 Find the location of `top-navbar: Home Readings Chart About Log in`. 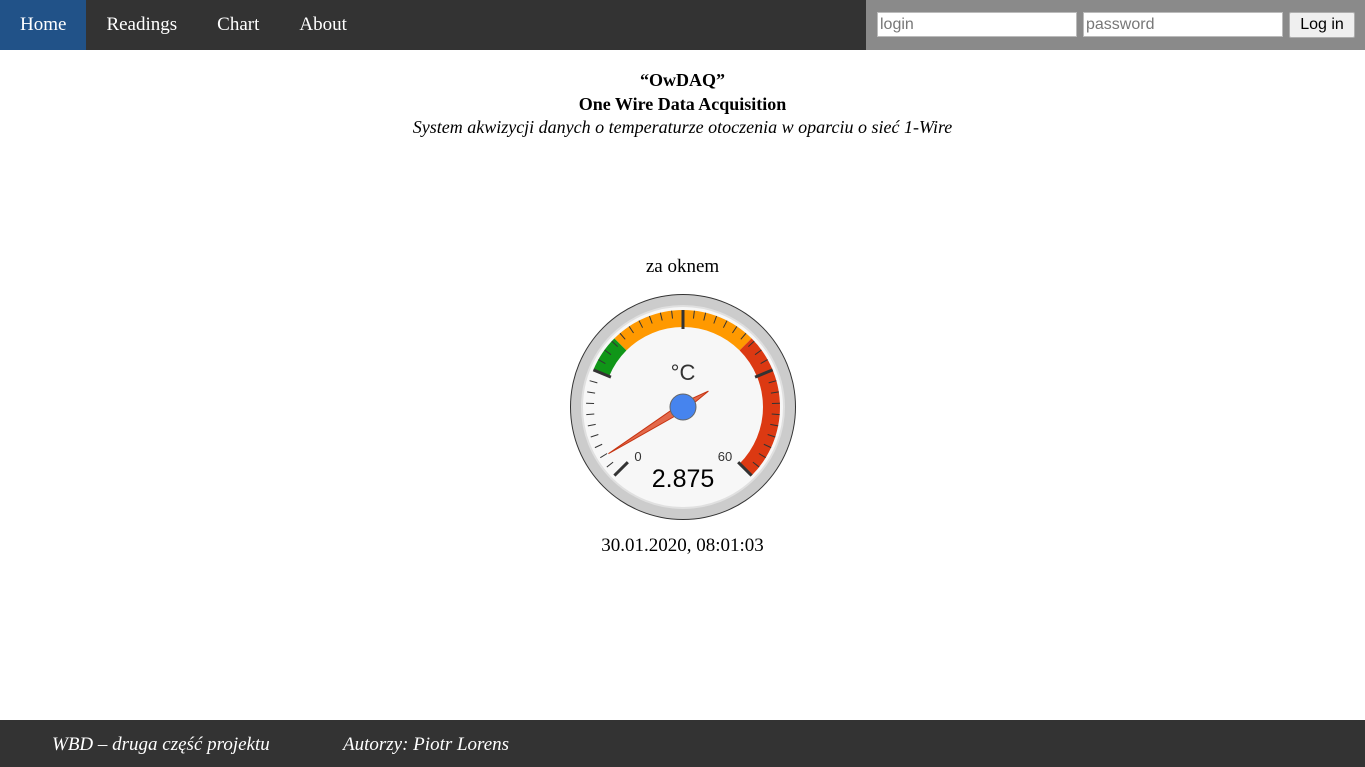

top-navbar: Home Readings Chart About Log in is located at coordinates (682, 25).